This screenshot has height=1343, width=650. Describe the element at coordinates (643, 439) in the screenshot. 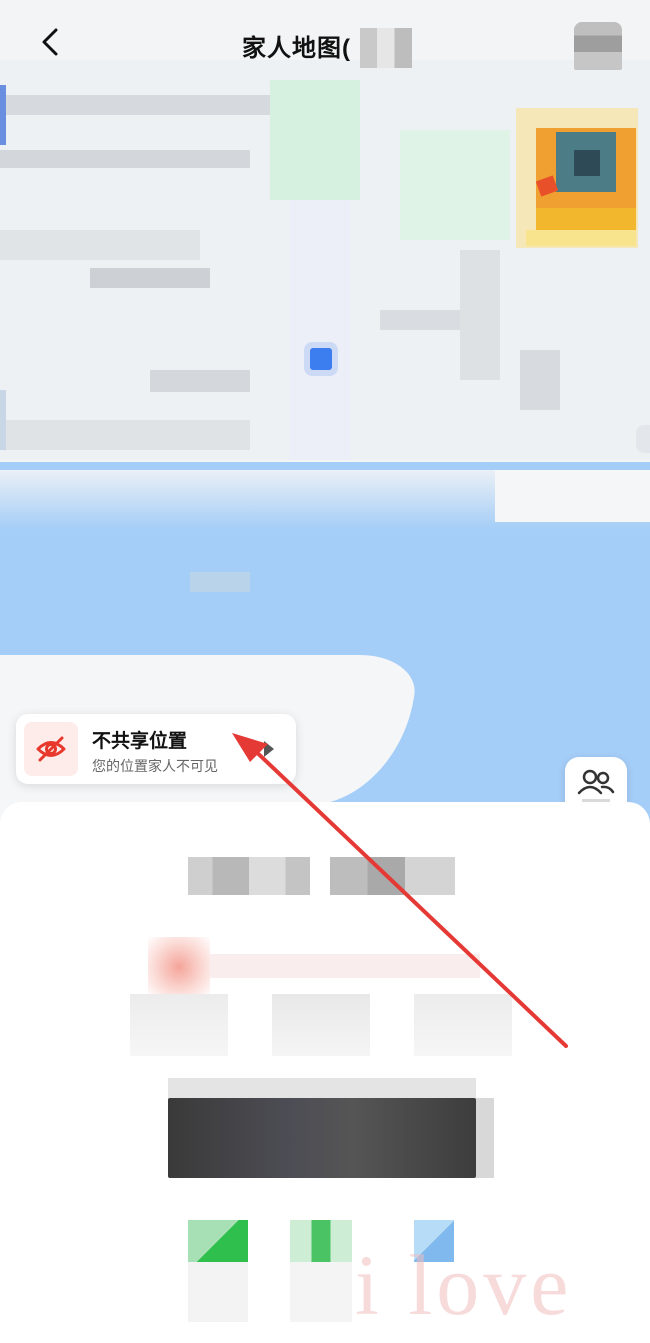

I see `map-side-handle` at that location.